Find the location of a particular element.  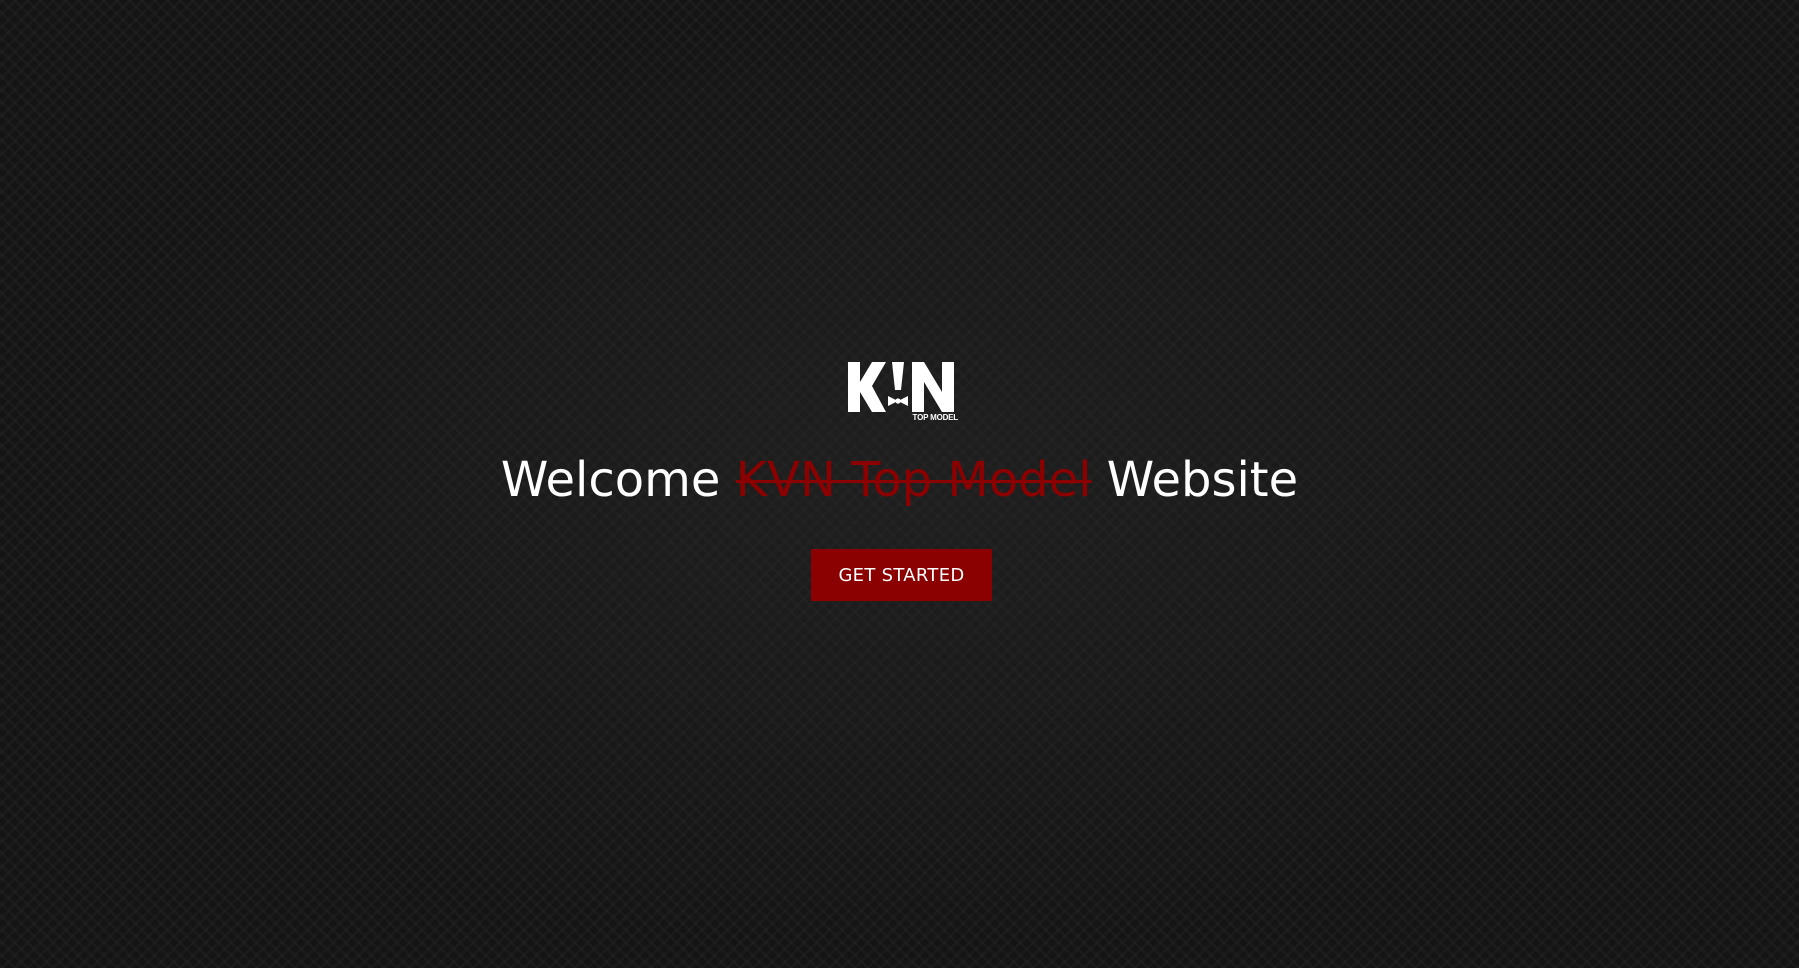

headline-strikethrough: KVN Top Model is located at coordinates (913, 480).